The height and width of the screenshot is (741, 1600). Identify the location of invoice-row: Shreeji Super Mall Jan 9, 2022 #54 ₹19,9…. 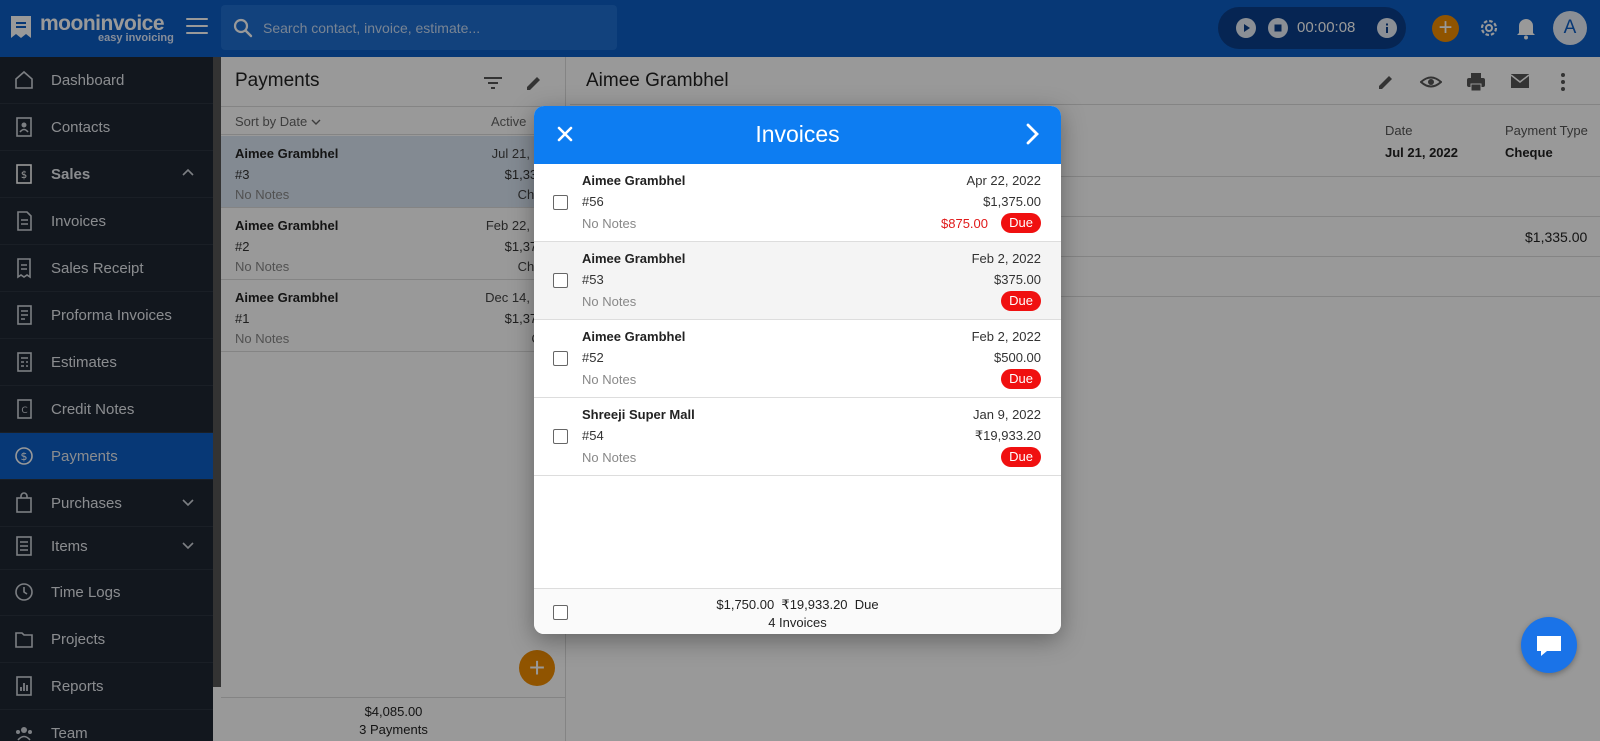
(797, 437).